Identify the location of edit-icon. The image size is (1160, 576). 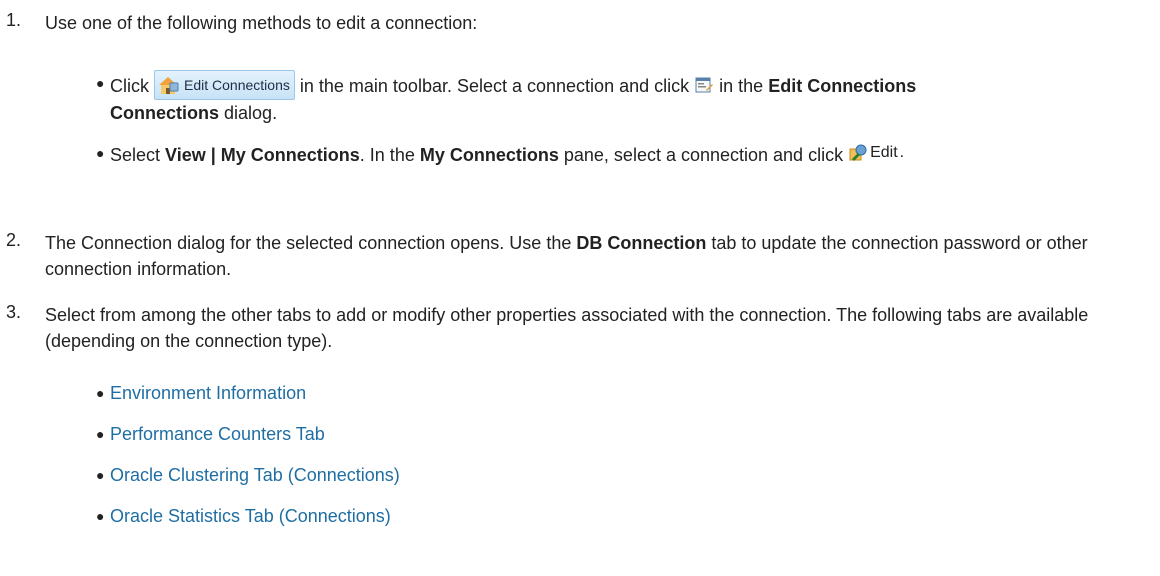
(858, 152).